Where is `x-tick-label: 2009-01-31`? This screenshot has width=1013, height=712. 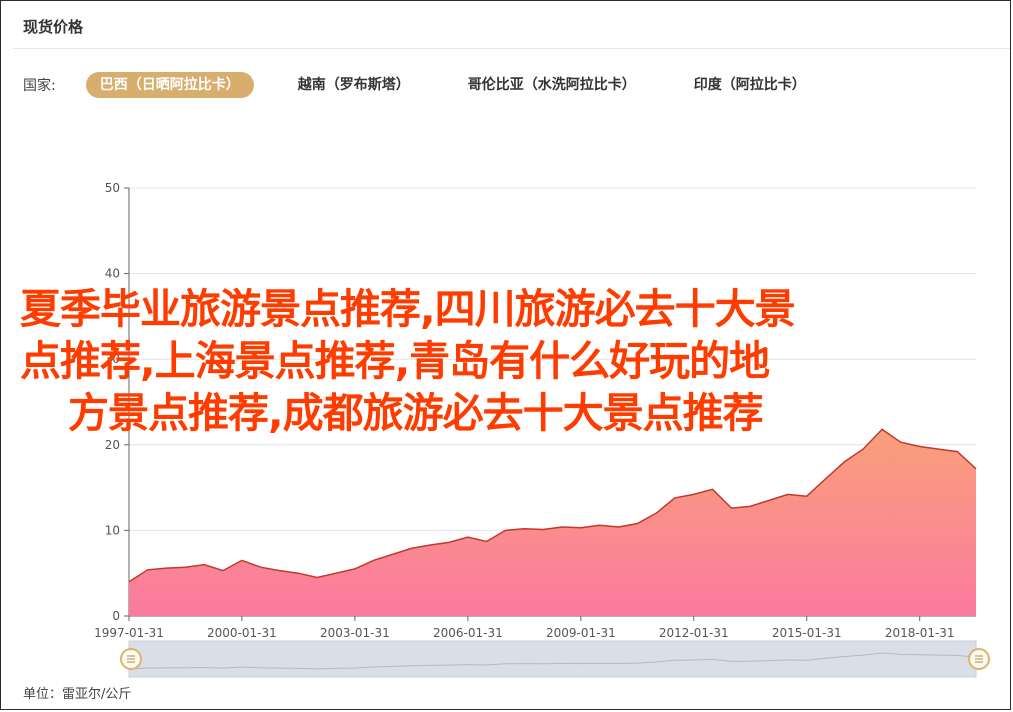 x-tick-label: 2009-01-31 is located at coordinates (581, 633).